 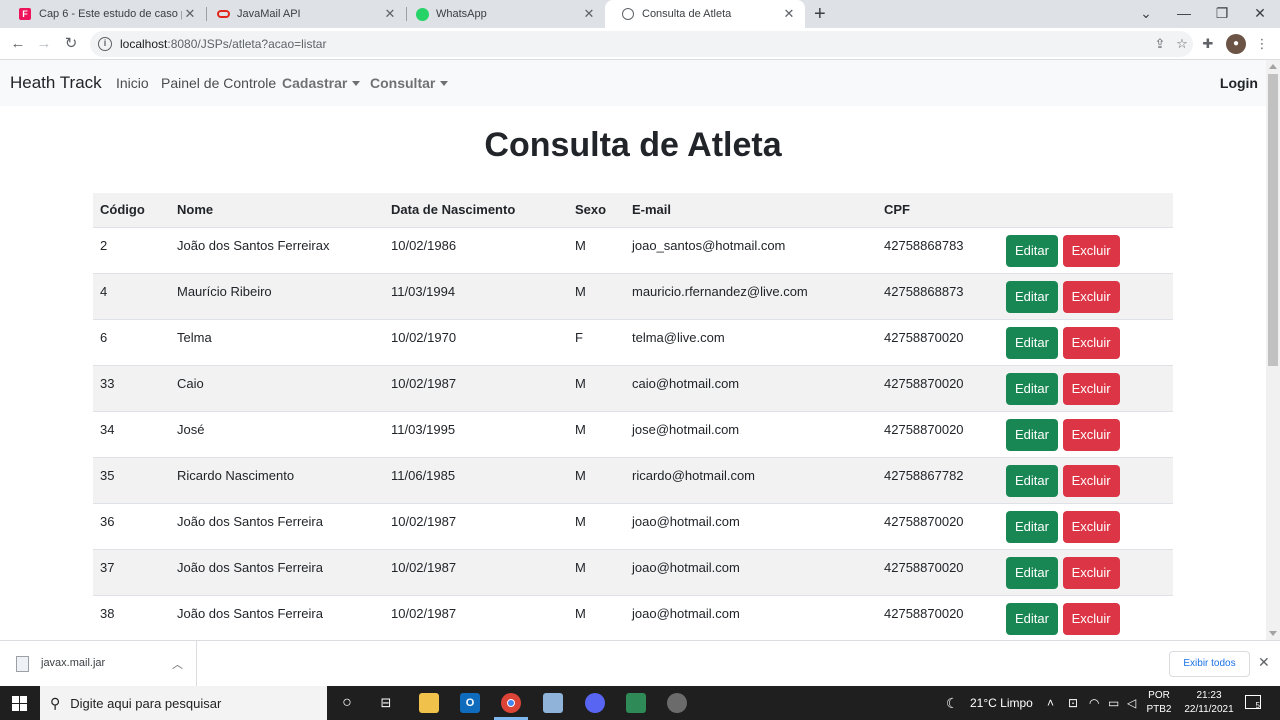 What do you see at coordinates (1273, 66) in the screenshot?
I see `scroll-up-arrow-icon` at bounding box center [1273, 66].